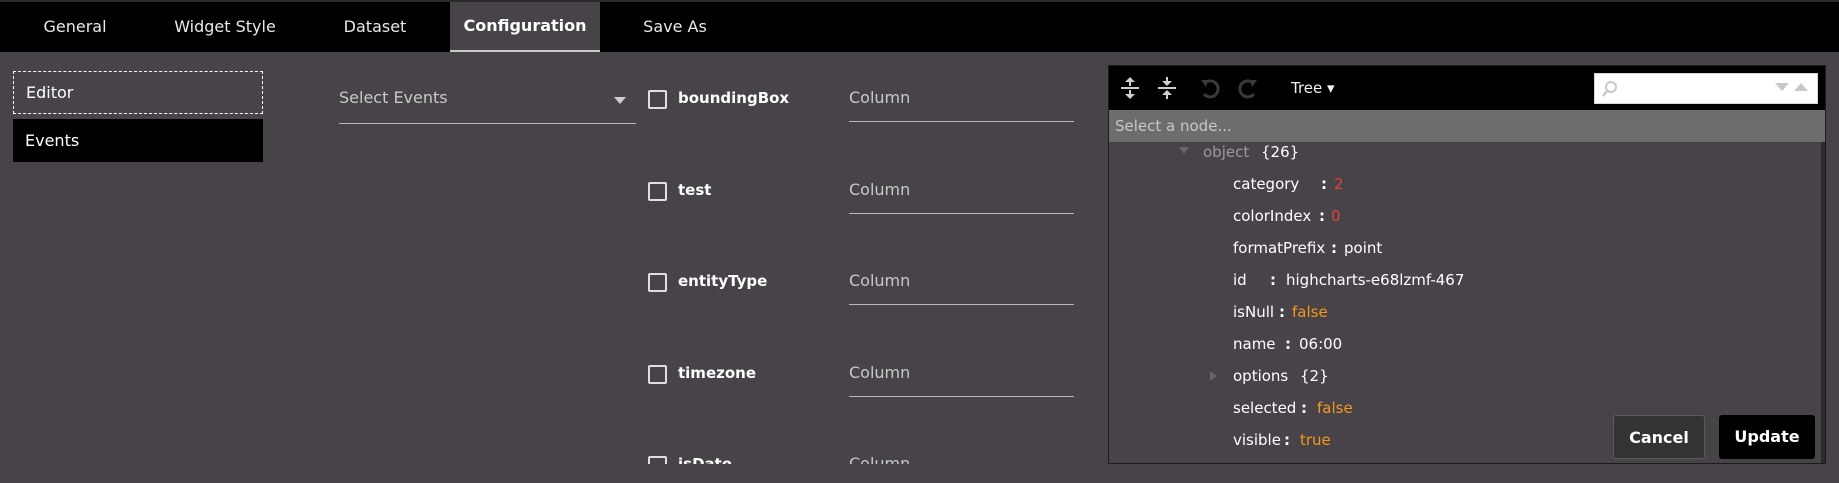  Describe the element at coordinates (961, 100) in the screenshot. I see `column-input-boundingbox: Column` at that location.